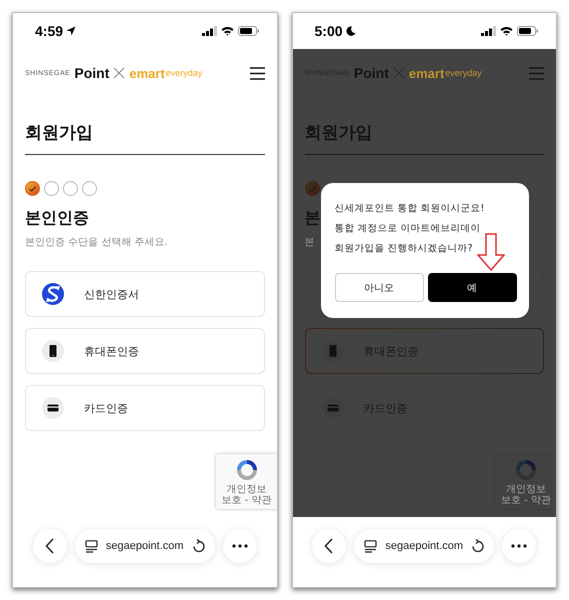 The image size is (569, 600). I want to click on recaptcha-badge: 개인정보 보호 - 약관, so click(246, 481).